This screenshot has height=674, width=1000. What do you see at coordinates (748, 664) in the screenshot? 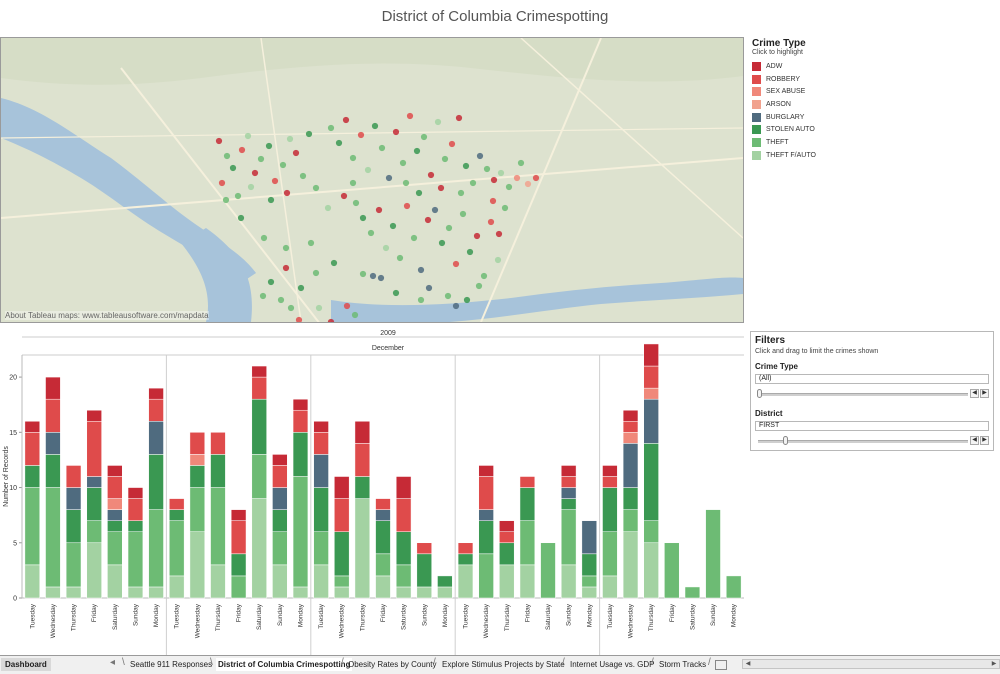
I see `scroll-left-button: ◀` at bounding box center [748, 664].